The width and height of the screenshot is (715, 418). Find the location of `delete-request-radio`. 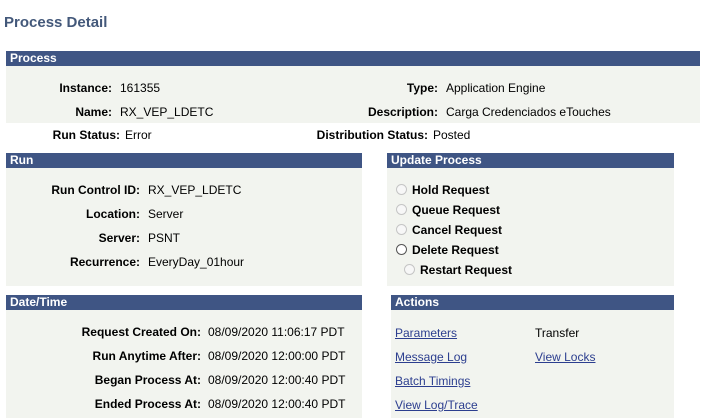

delete-request-radio is located at coordinates (401, 249).